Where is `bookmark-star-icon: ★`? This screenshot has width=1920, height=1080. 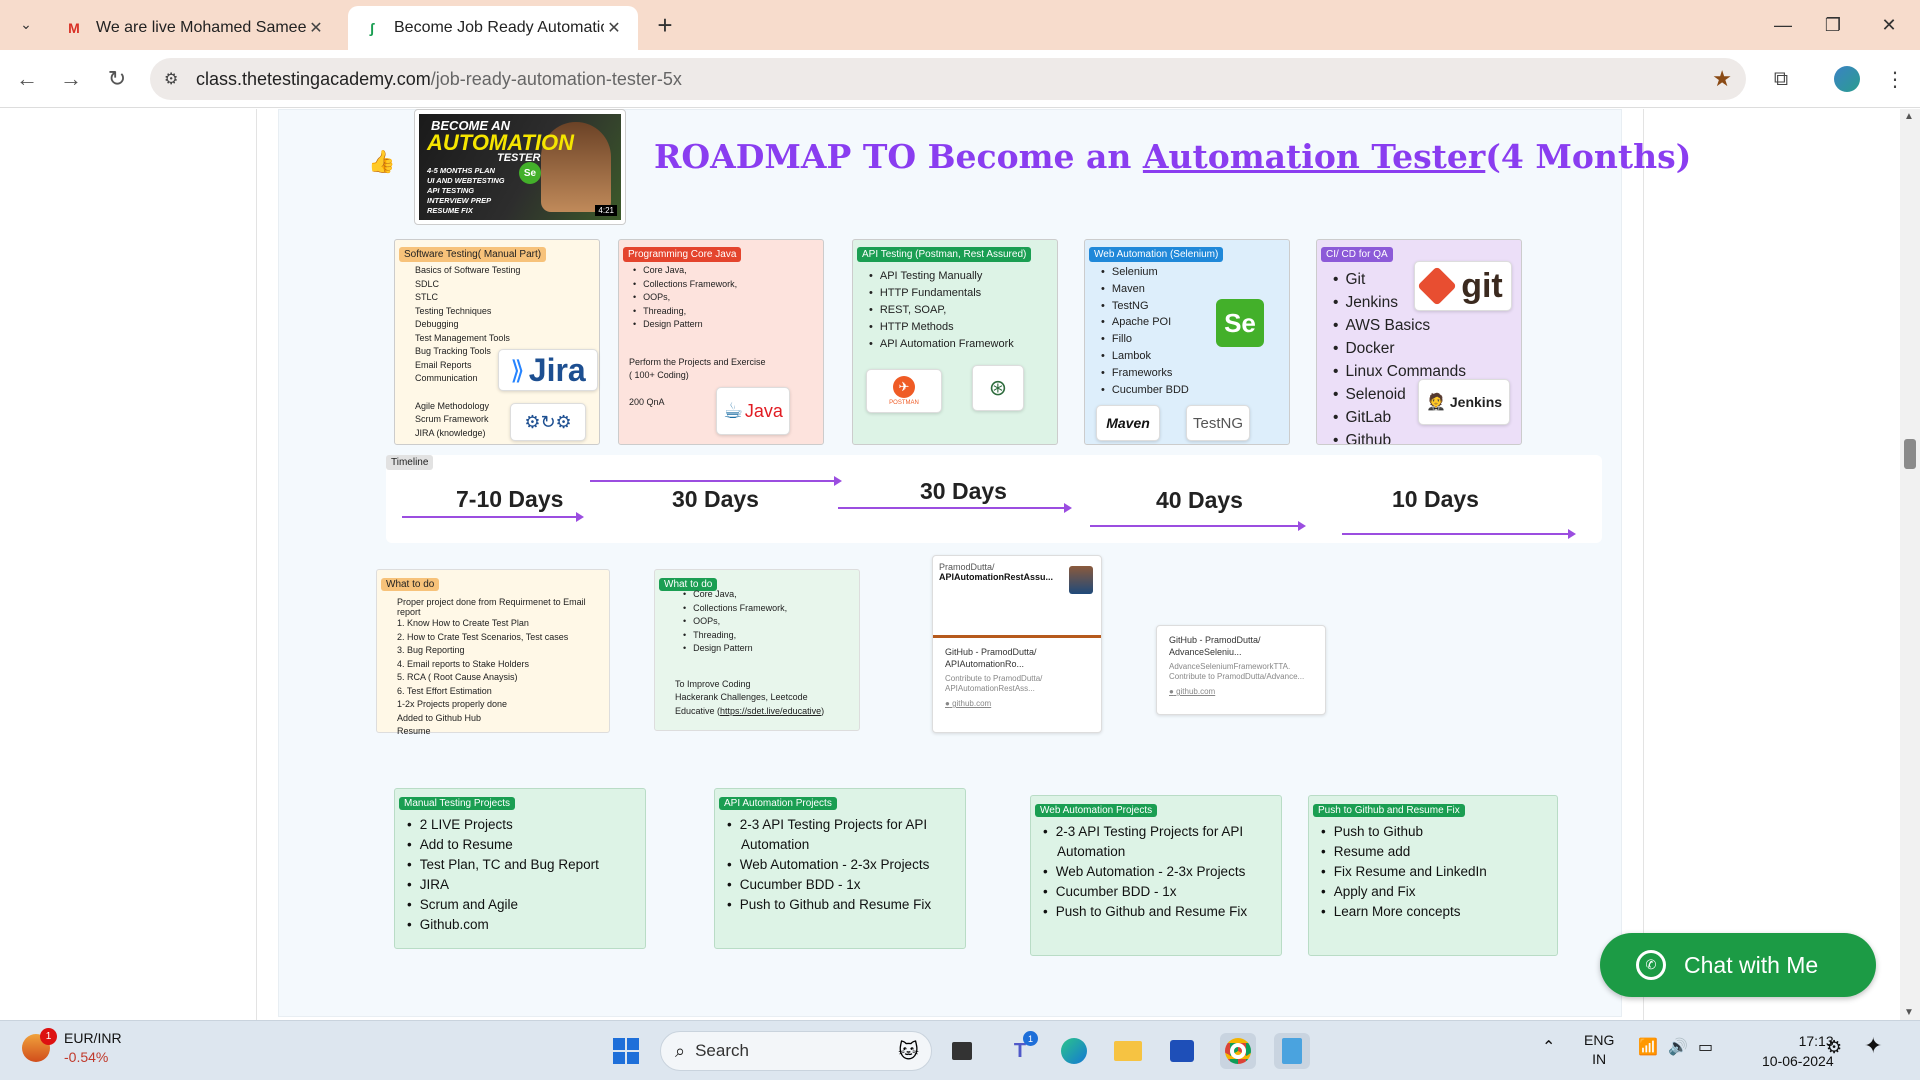 bookmark-star-icon: ★ is located at coordinates (1722, 79).